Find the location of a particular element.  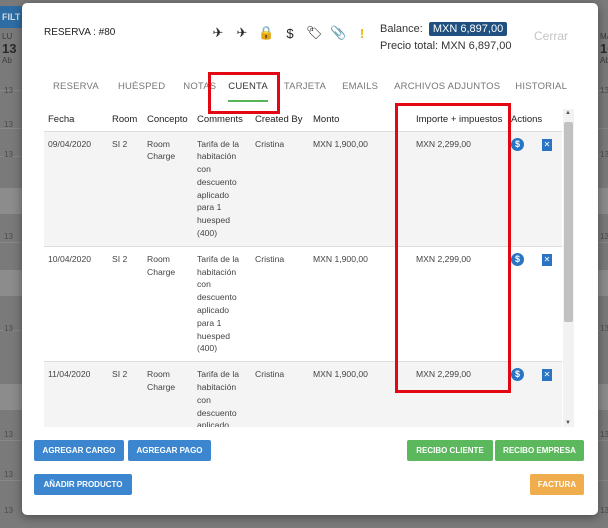

calendar-day-left: LU 13 Ab is located at coordinates (9, 48).